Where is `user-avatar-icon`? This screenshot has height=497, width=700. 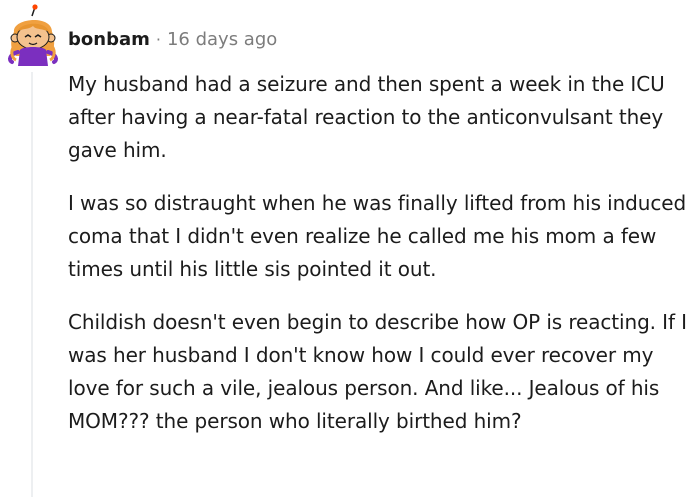 user-avatar-icon is located at coordinates (33, 35).